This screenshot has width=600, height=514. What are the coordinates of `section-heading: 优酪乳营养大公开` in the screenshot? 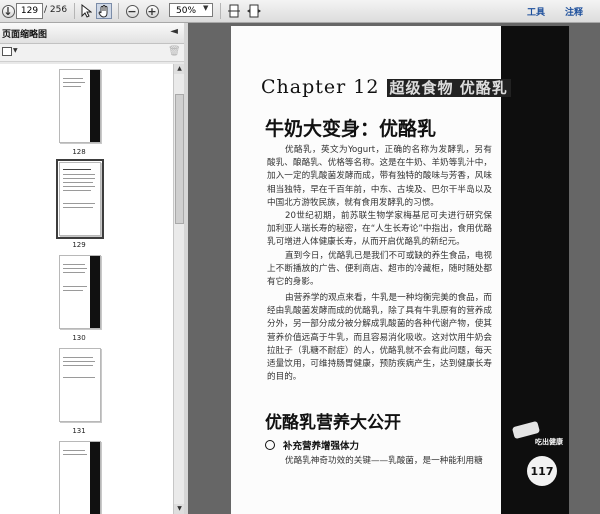 It's located at (333, 423).